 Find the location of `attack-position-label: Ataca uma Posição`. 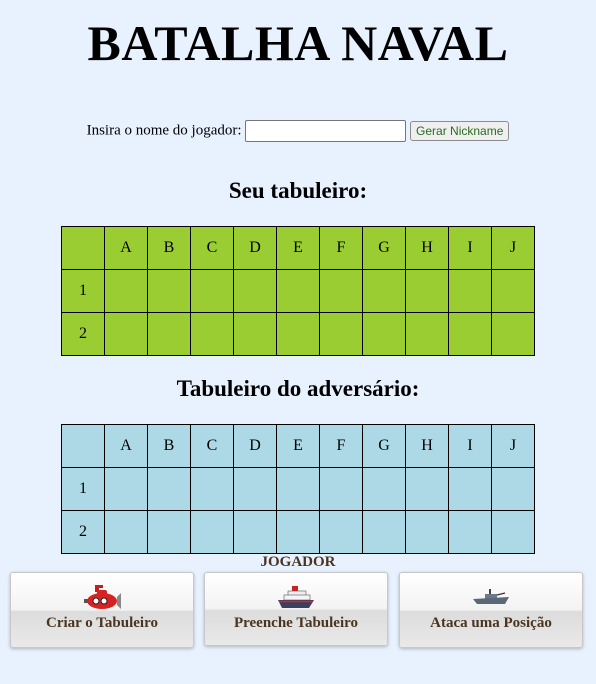

attack-position-label: Ataca uma Posição is located at coordinates (491, 623).